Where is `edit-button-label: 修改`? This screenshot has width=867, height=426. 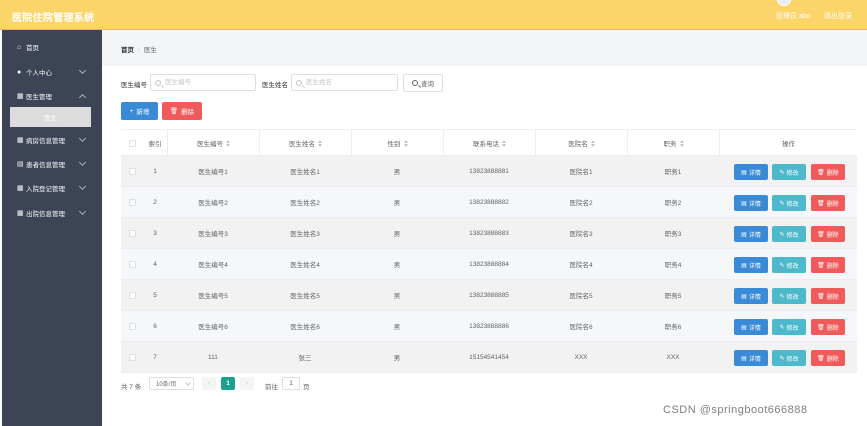 edit-button-label: 修改 is located at coordinates (792, 235).